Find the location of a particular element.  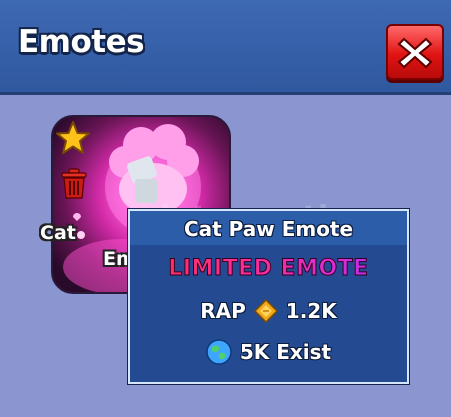

rap-value: 1.2K is located at coordinates (311, 311).